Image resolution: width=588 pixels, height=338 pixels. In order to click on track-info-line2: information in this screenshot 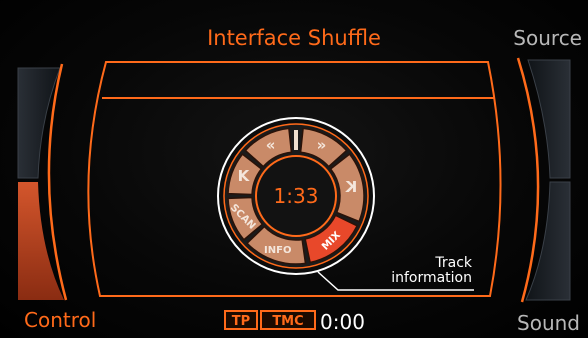, I will do `click(431, 278)`.